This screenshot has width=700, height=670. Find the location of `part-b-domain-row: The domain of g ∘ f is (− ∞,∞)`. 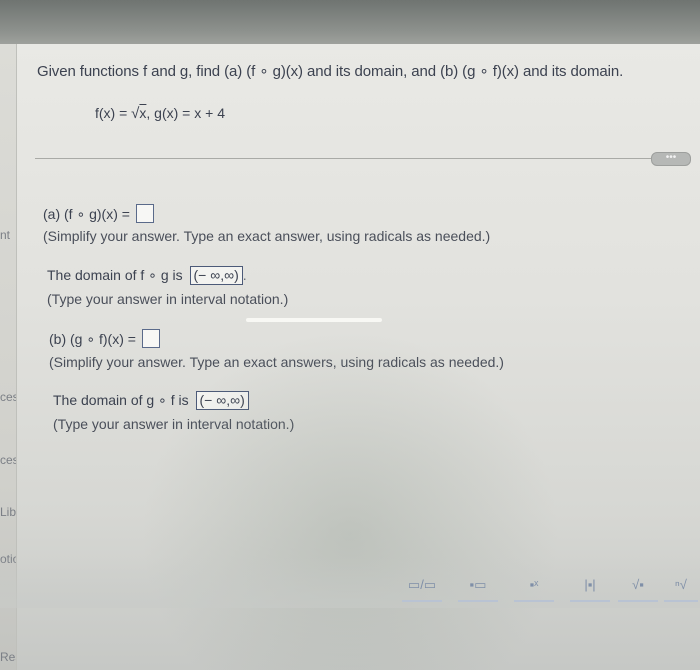

part-b-domain-row: The domain of g ∘ f is (− ∞,∞) is located at coordinates (151, 400).